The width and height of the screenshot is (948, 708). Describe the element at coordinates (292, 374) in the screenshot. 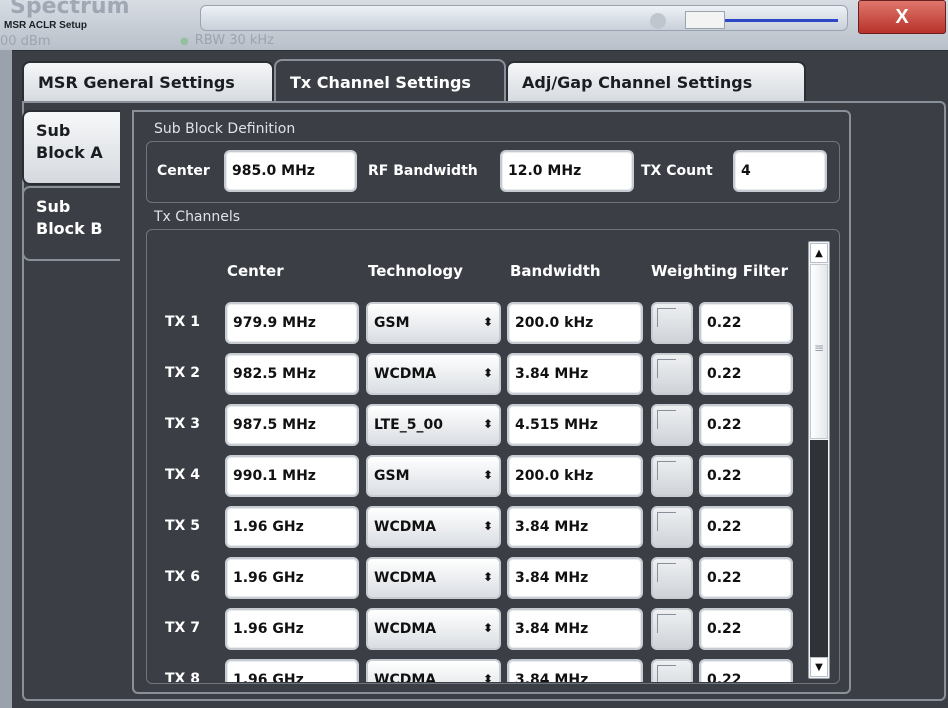

I see `tx-center-field: 982.5 MHz` at that location.